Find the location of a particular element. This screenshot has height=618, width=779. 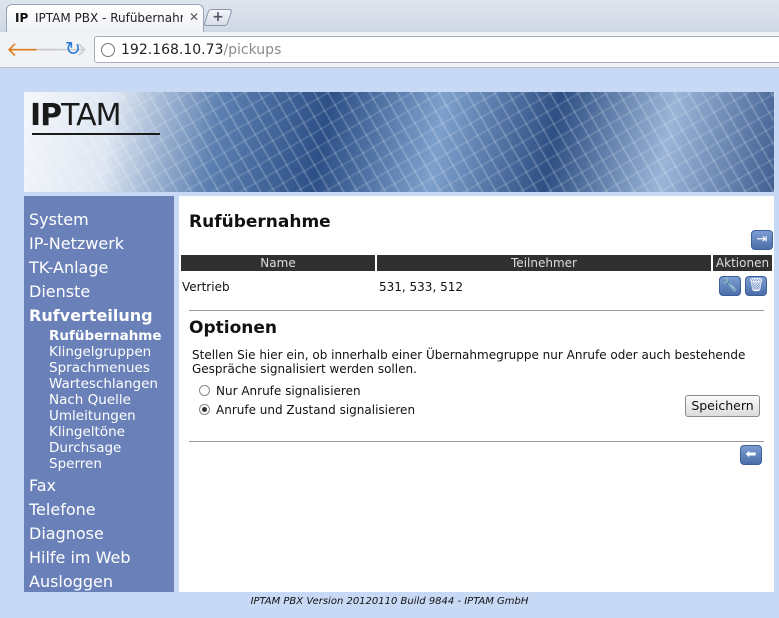

wrench-icon: 🔧 is located at coordinates (730, 285).